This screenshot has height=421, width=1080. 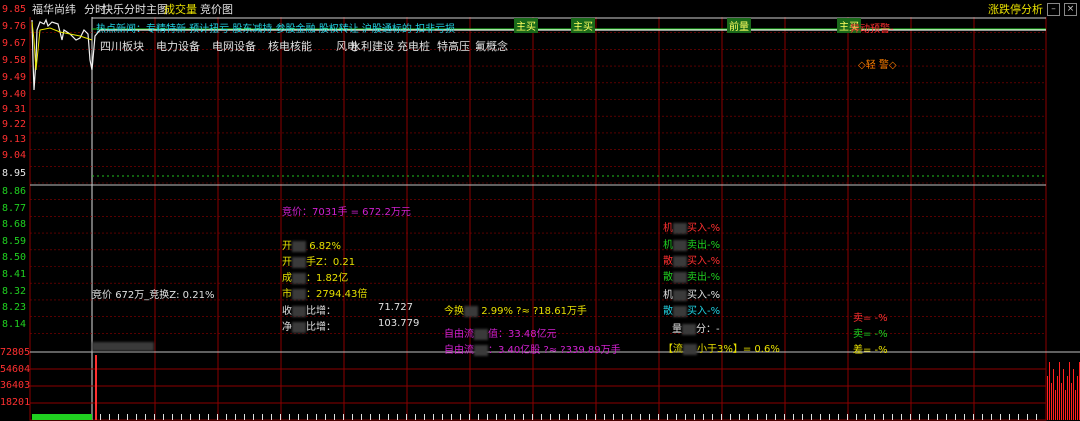 I want to click on volume-tick-label: 72805, so click(x=15, y=352).